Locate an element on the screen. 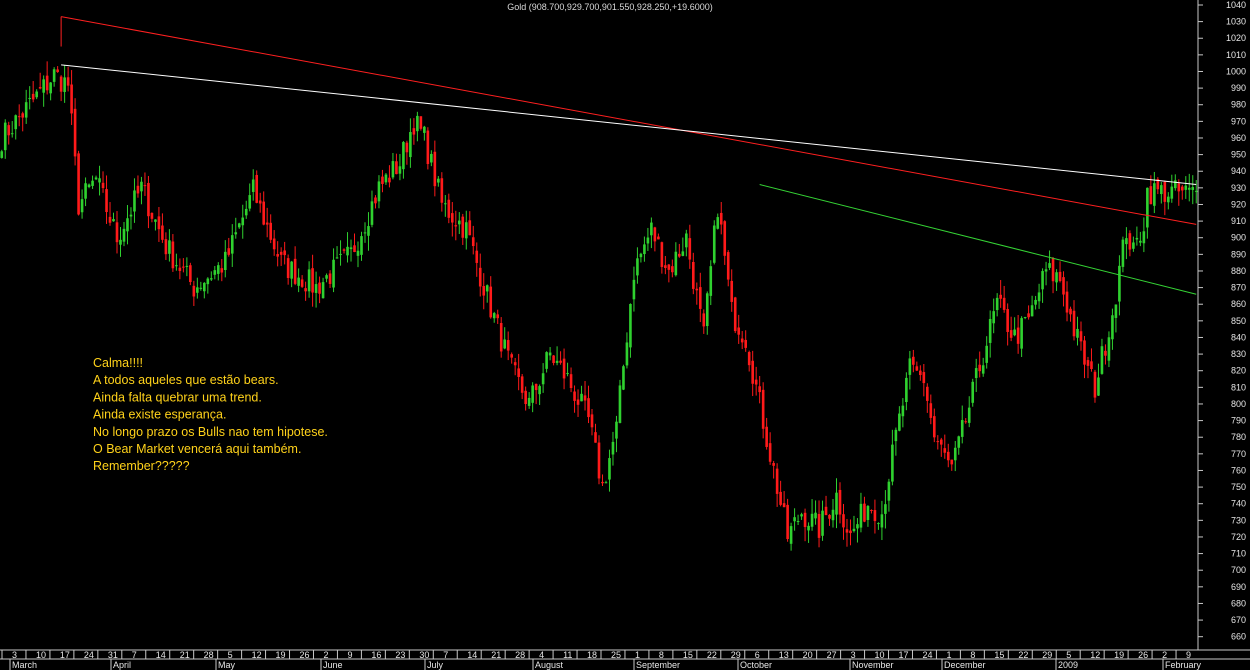 Image resolution: width=1250 pixels, height=670 pixels. x-tick-label: 18 is located at coordinates (592, 655).